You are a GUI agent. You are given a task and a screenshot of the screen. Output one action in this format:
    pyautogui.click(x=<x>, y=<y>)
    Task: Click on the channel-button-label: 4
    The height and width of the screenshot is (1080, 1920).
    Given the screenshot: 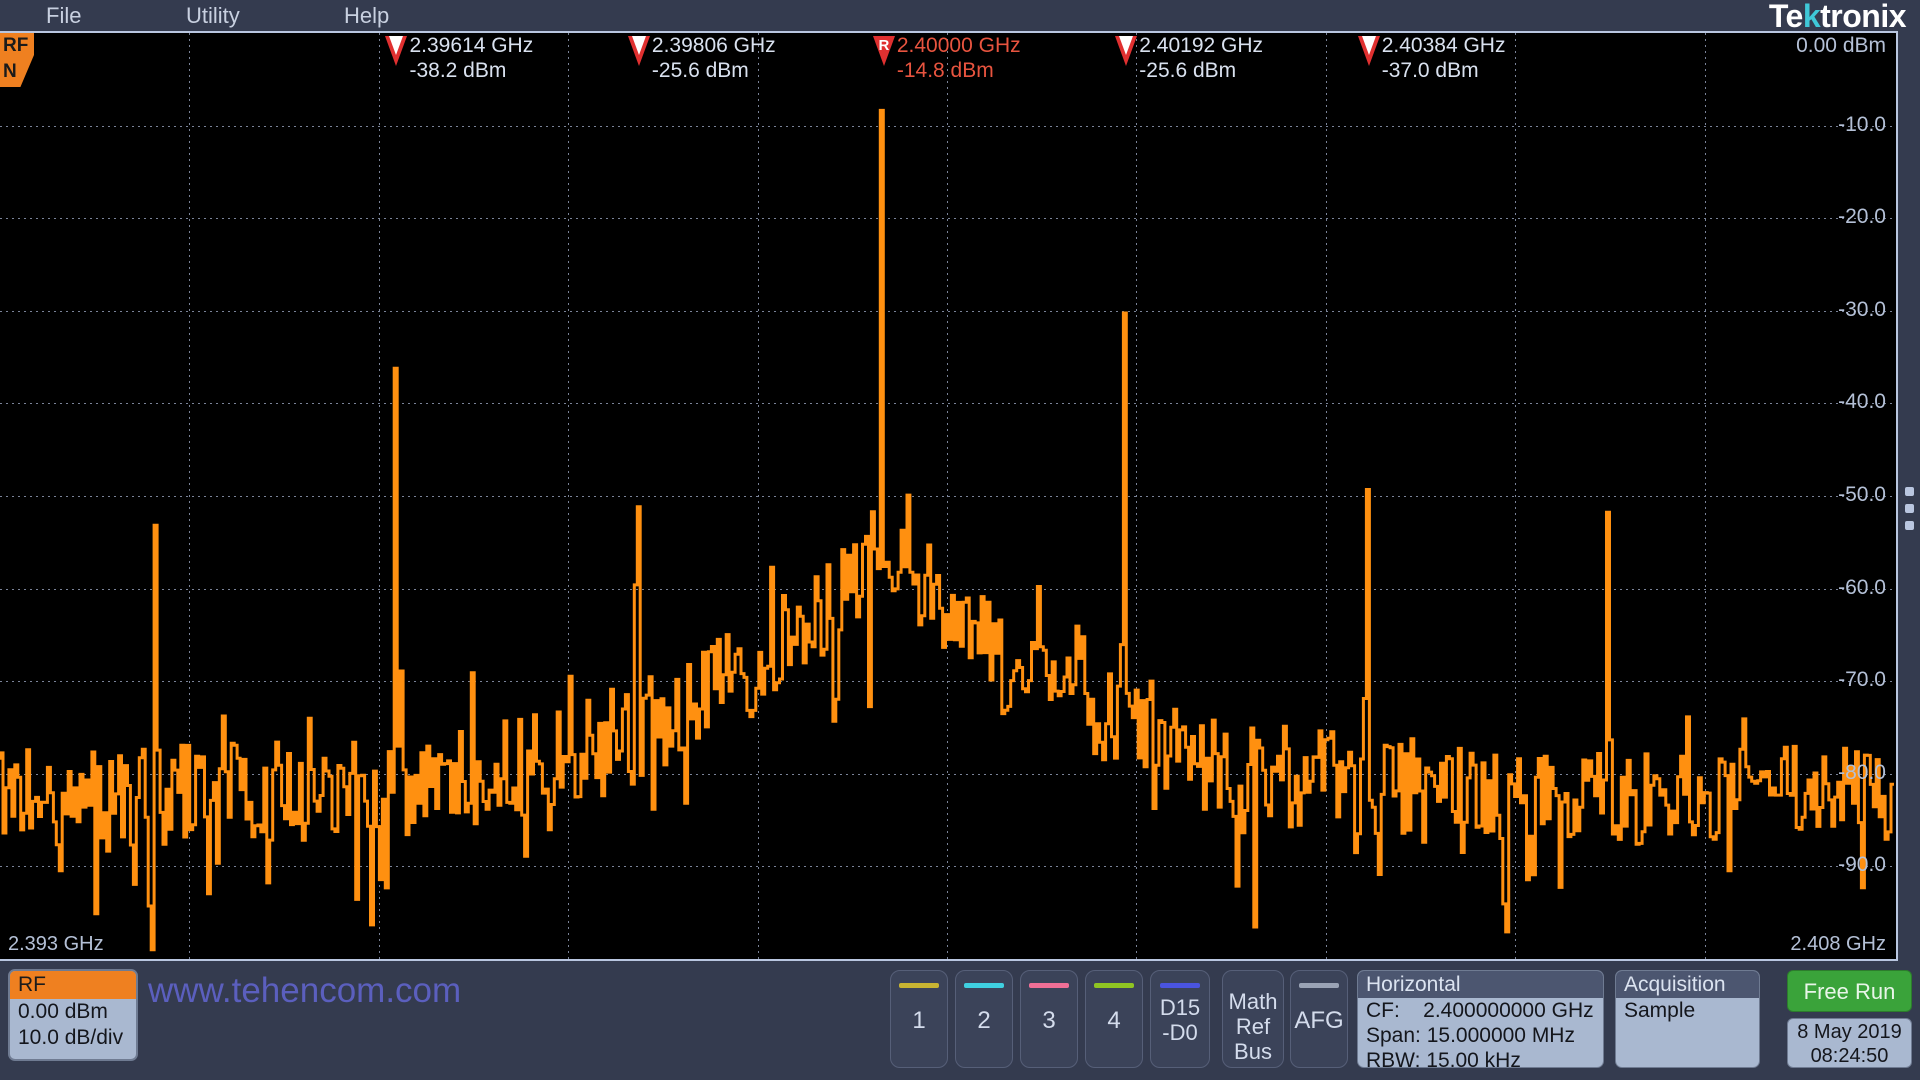 What is the action you would take?
    pyautogui.click(x=1114, y=1020)
    